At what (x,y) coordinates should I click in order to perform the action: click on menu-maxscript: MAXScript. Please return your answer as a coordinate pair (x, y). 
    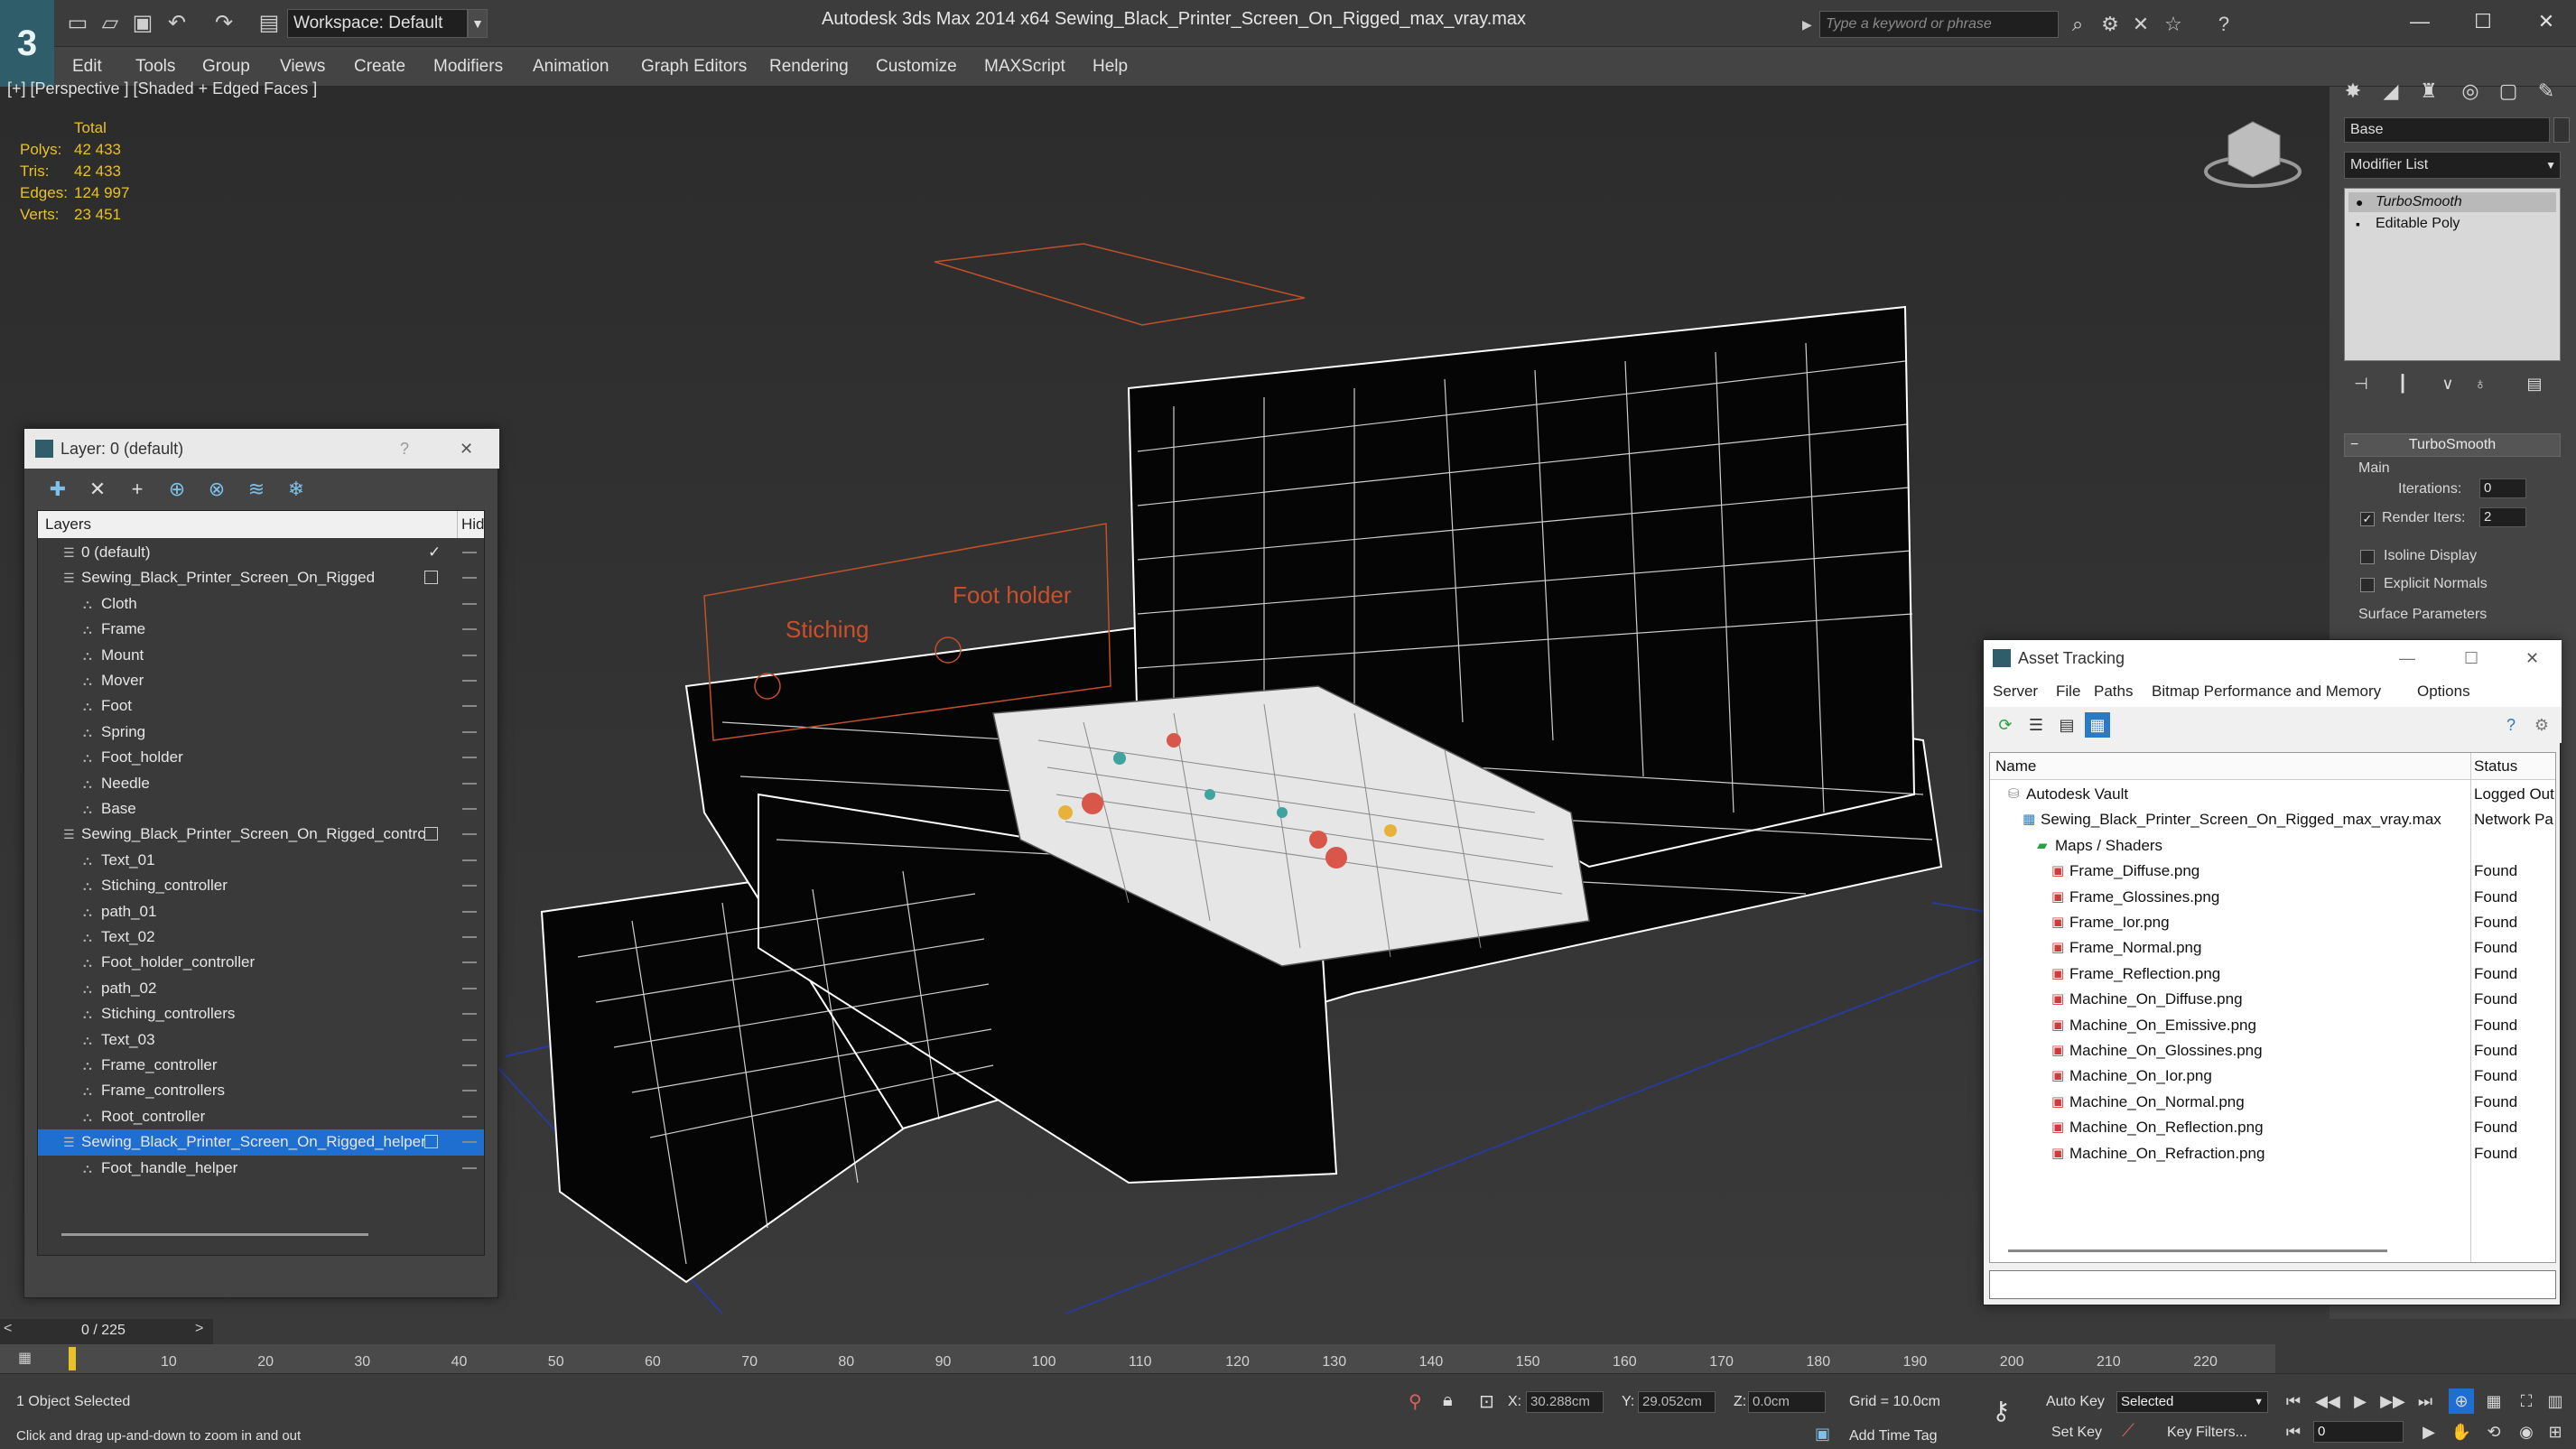
    Looking at the image, I should click on (1024, 67).